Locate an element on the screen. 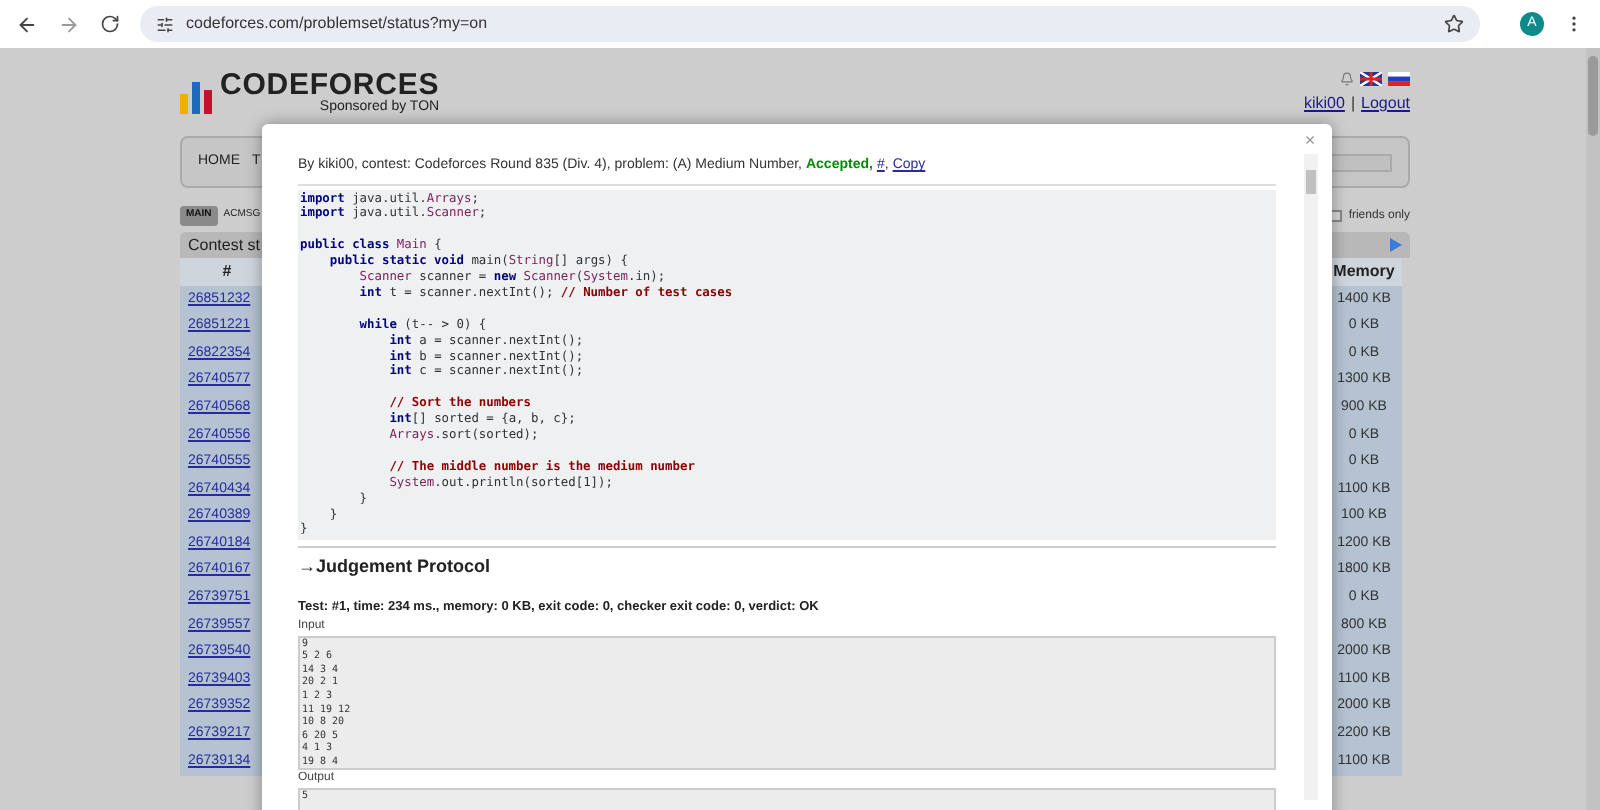 The height and width of the screenshot is (810, 1600). back-icon is located at coordinates (27, 24).